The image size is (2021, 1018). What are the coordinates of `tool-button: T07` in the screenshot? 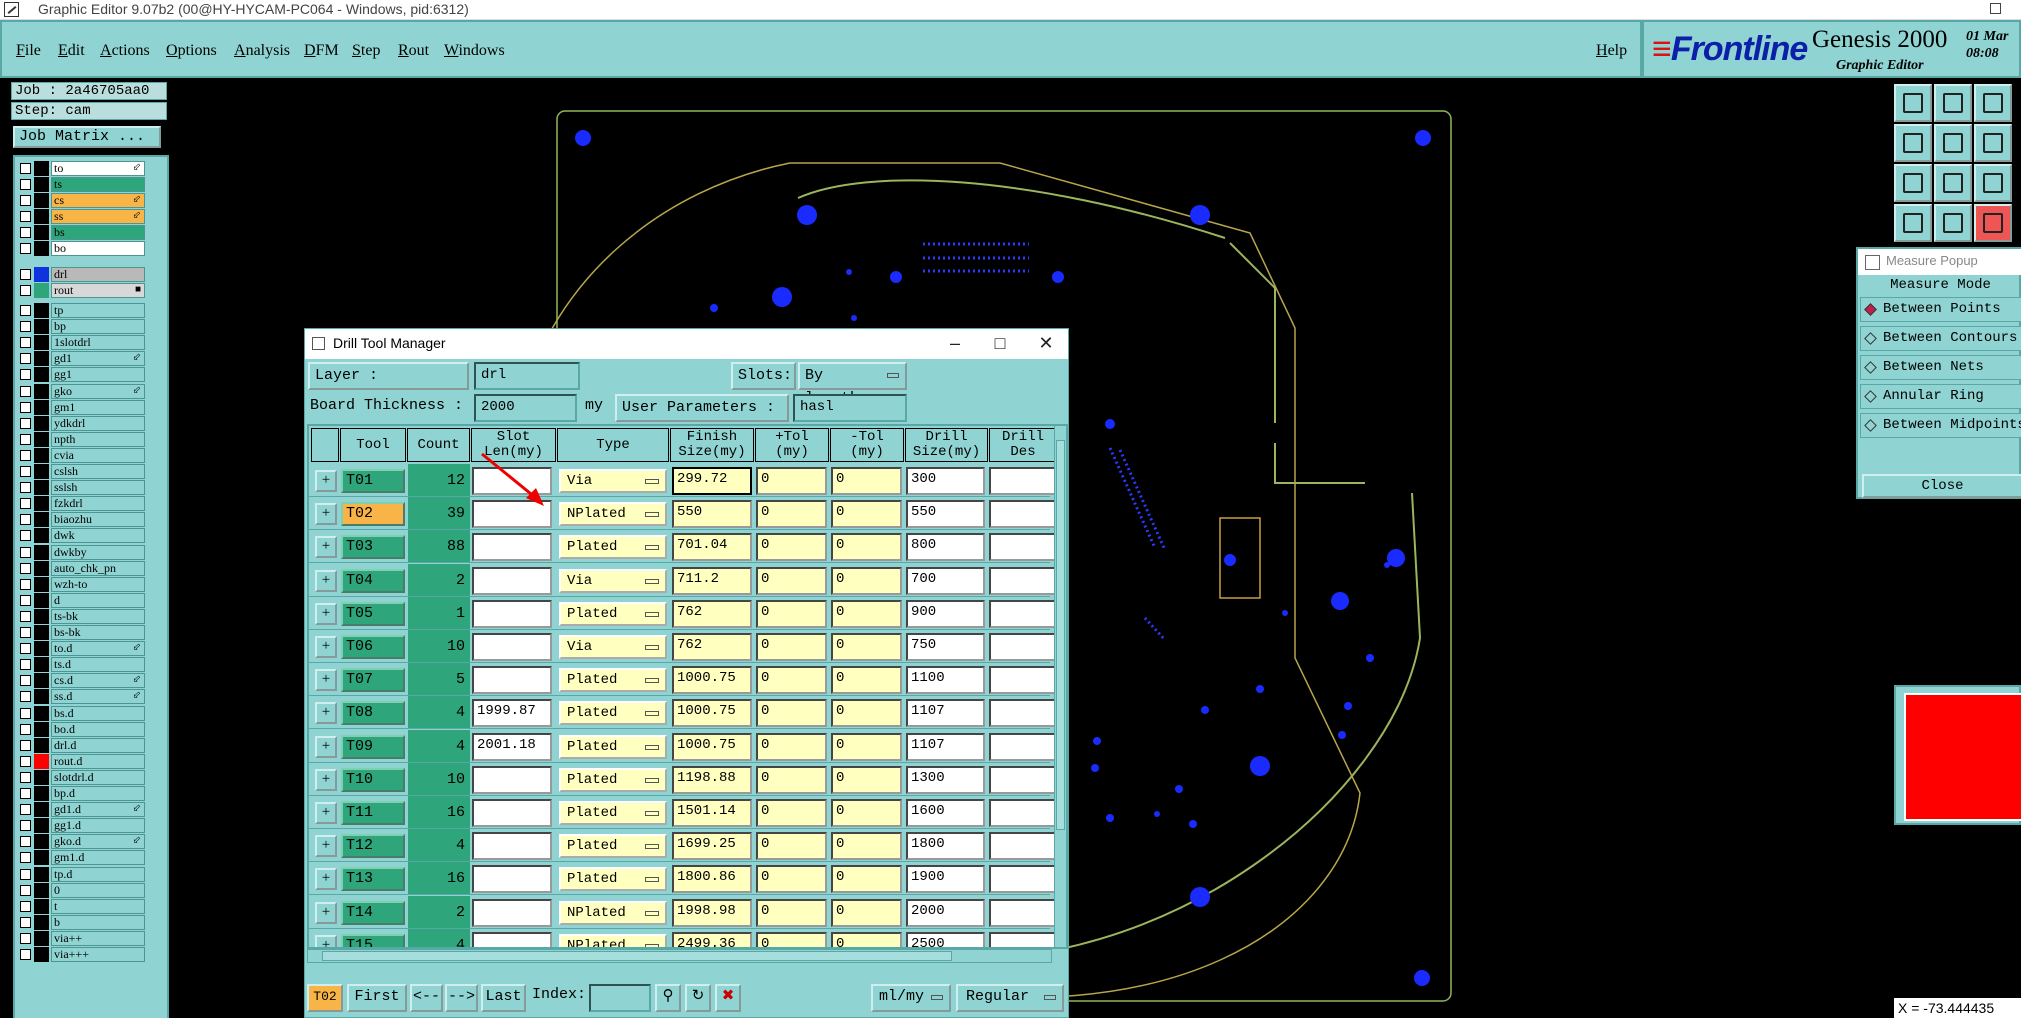 It's located at (373, 680).